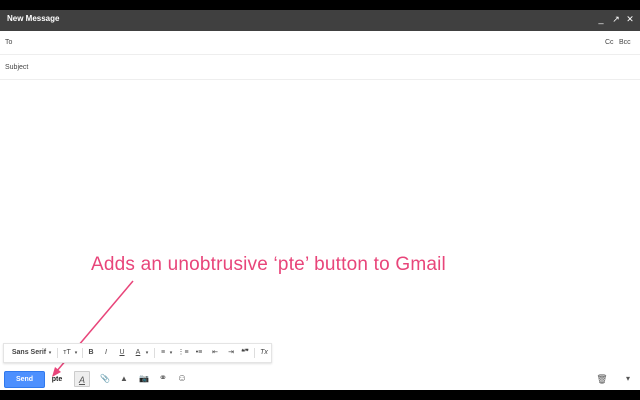 The image size is (640, 400). What do you see at coordinates (320, 5) in the screenshot?
I see `screen-top-border` at bounding box center [320, 5].